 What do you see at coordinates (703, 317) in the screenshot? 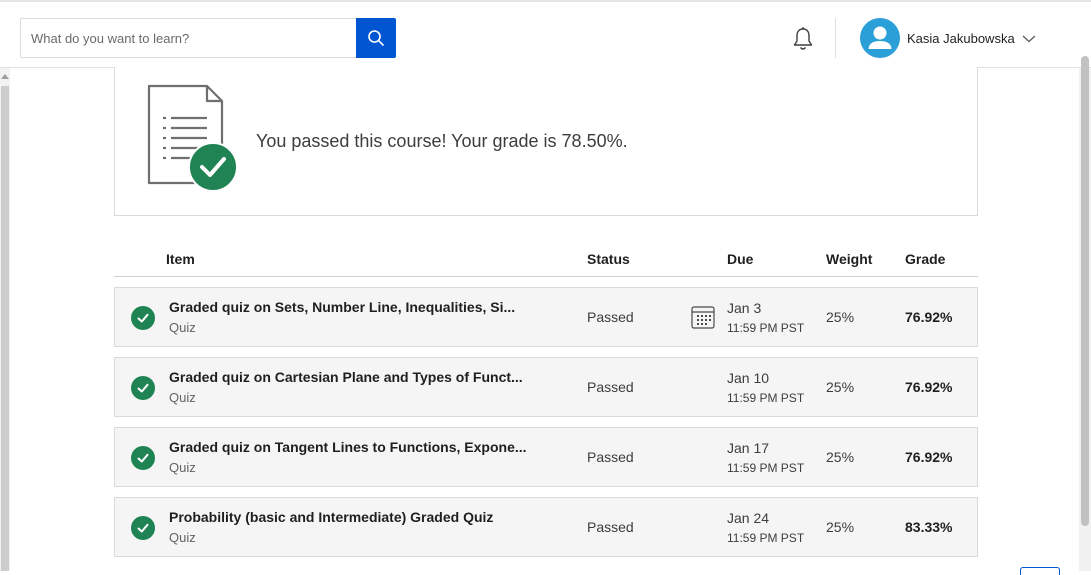
I see `calendar-icon` at bounding box center [703, 317].